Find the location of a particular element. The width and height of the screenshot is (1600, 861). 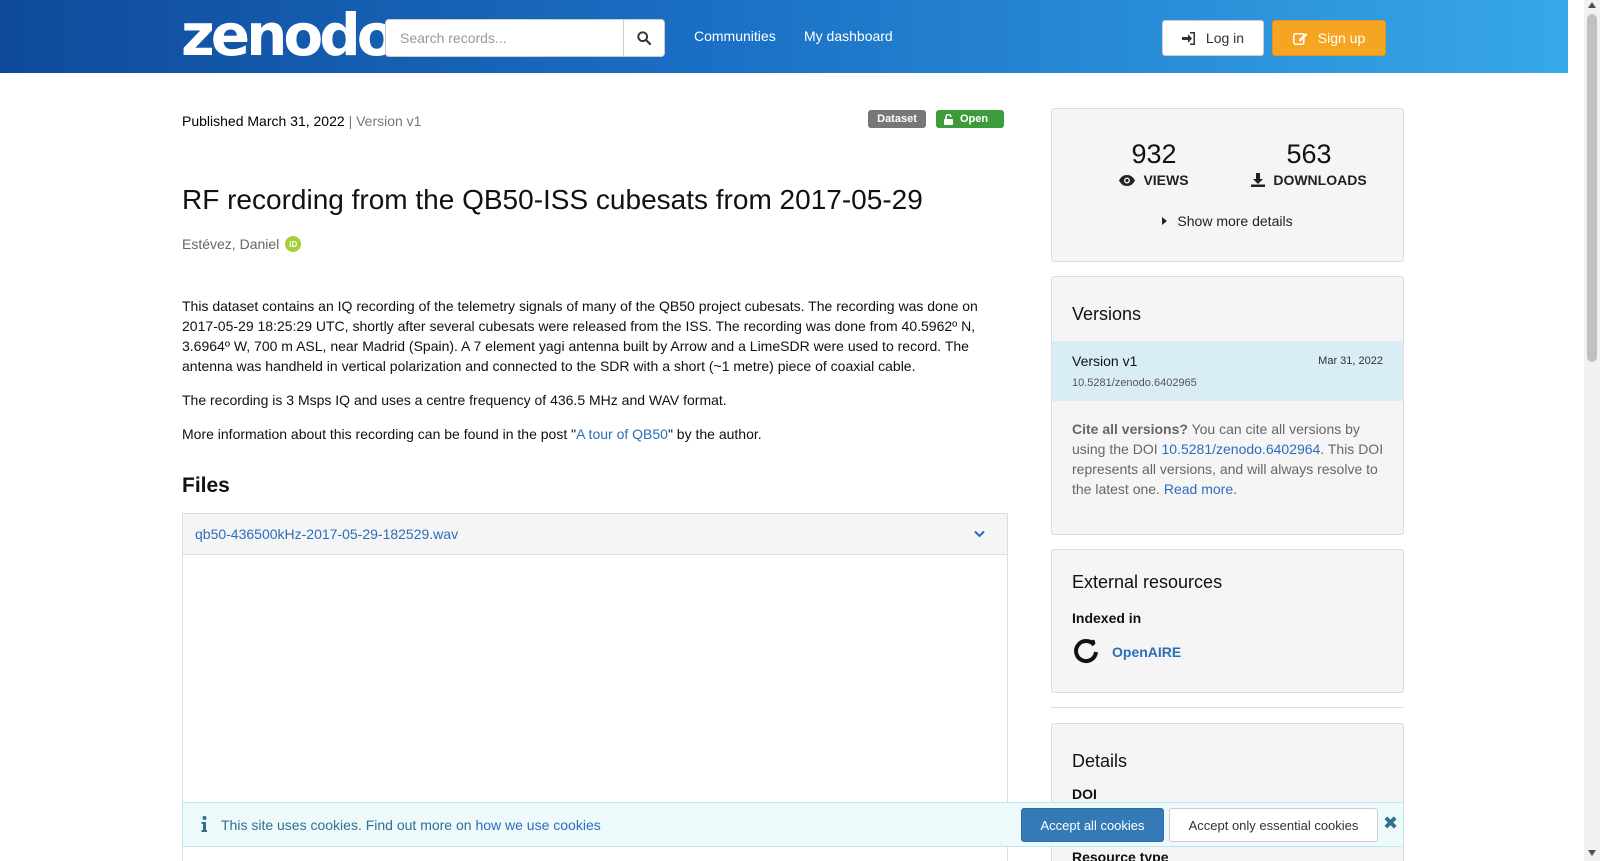

chevron-down-icon is located at coordinates (979, 534).